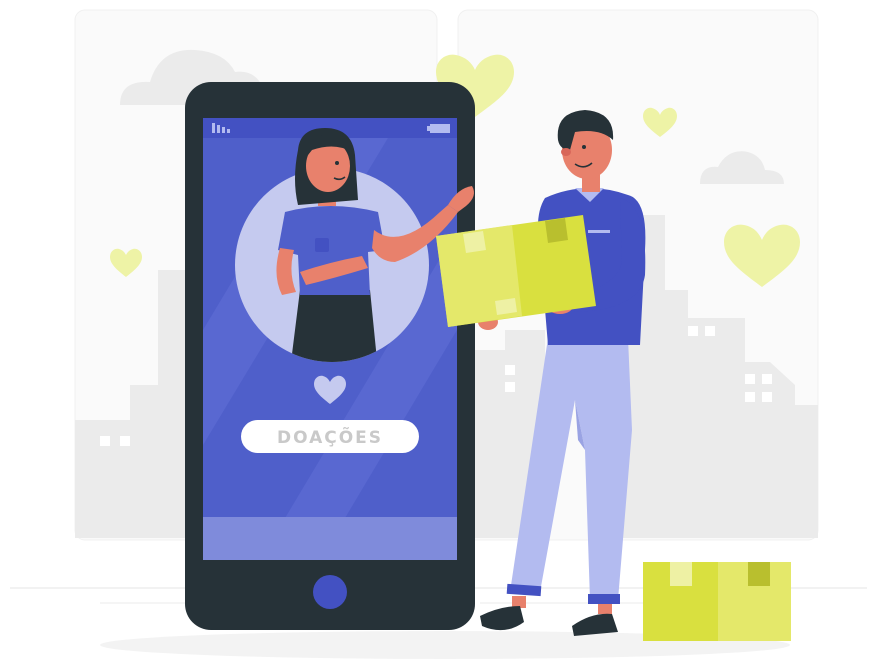 Image resolution: width=877 pixels, height=663 pixels. I want to click on donations-button-label: DOAÇÕES, so click(330, 436).